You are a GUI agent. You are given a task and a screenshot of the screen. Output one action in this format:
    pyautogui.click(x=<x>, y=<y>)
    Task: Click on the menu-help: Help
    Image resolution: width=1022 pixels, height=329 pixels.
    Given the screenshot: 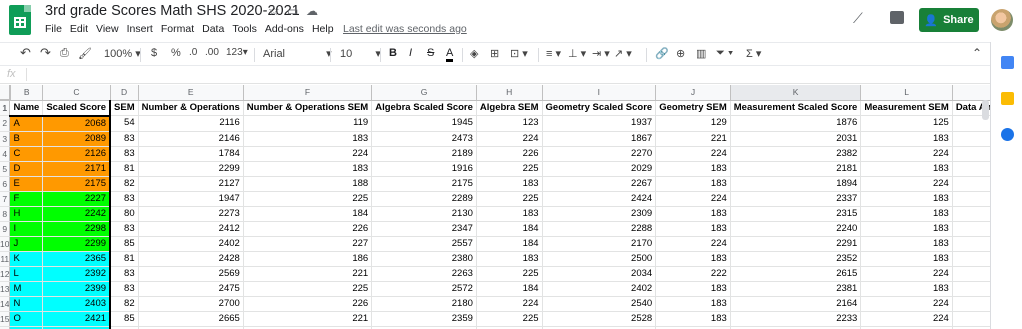 What is the action you would take?
    pyautogui.click(x=323, y=29)
    